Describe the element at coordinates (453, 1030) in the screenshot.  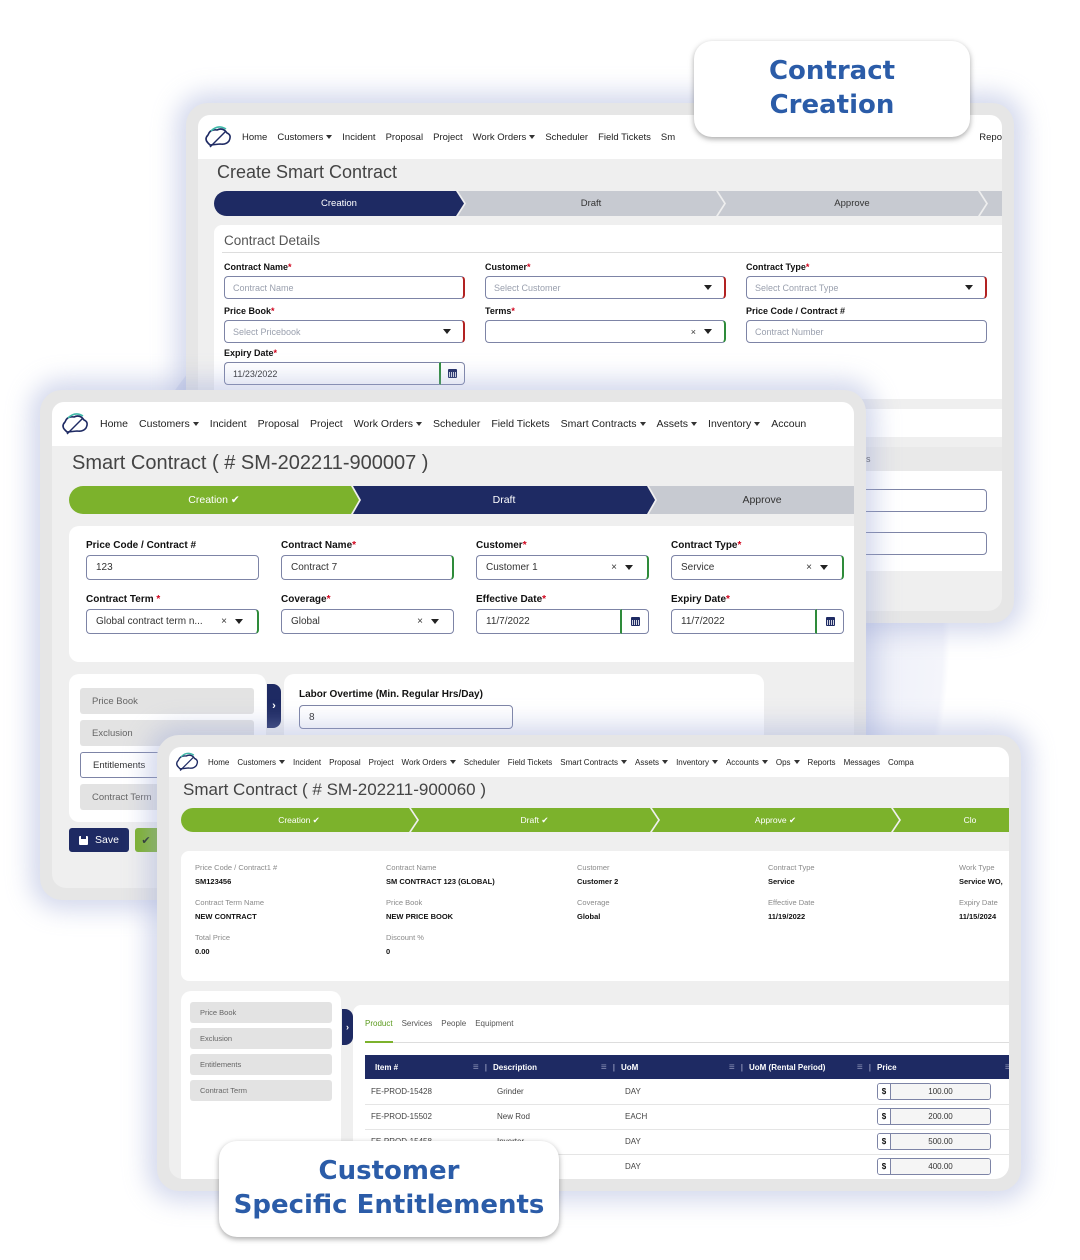
I see `tab-people: People` at that location.